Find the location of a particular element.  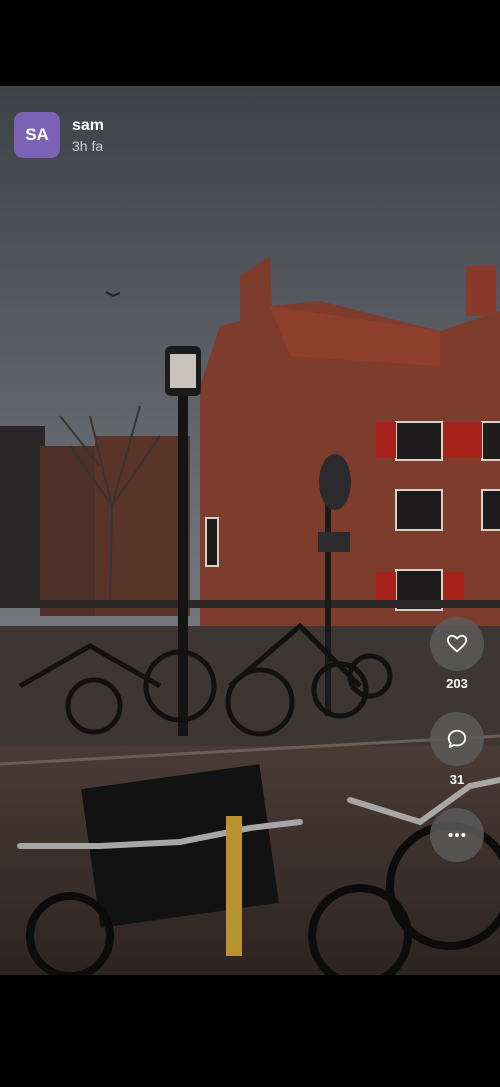

author-info: sam 3h fa is located at coordinates (88, 135).